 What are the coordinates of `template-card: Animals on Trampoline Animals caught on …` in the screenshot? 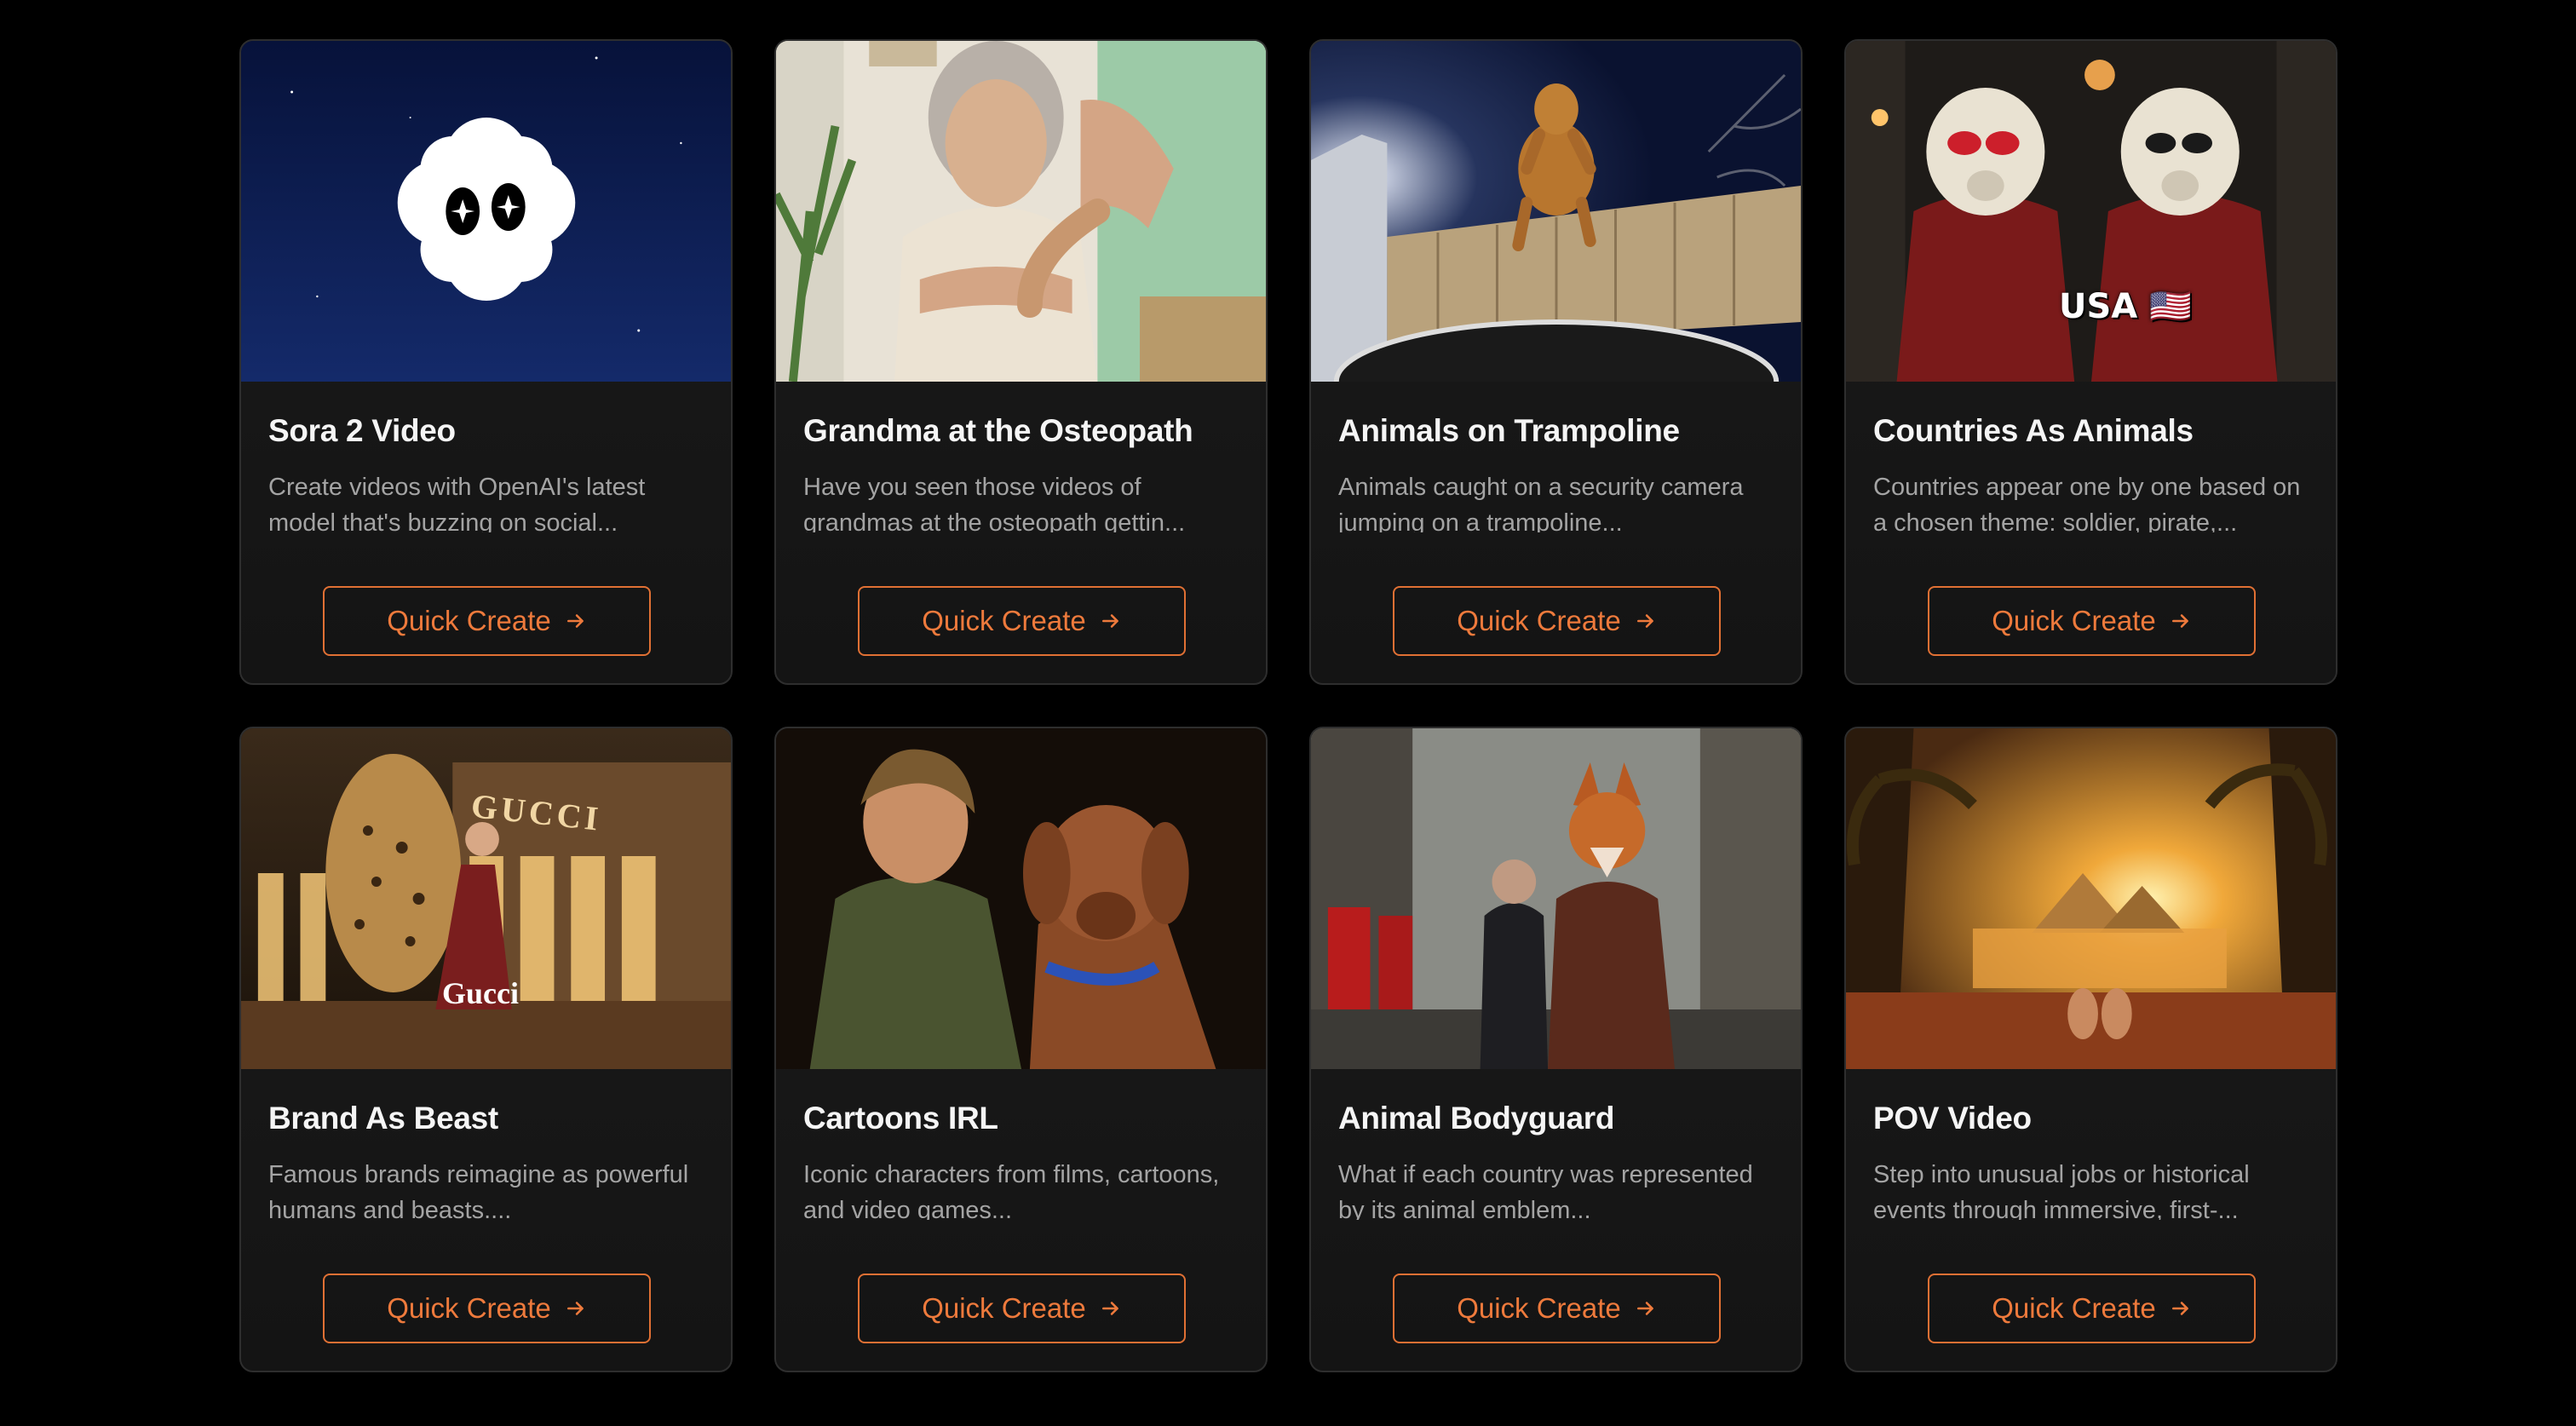 It's located at (1556, 362).